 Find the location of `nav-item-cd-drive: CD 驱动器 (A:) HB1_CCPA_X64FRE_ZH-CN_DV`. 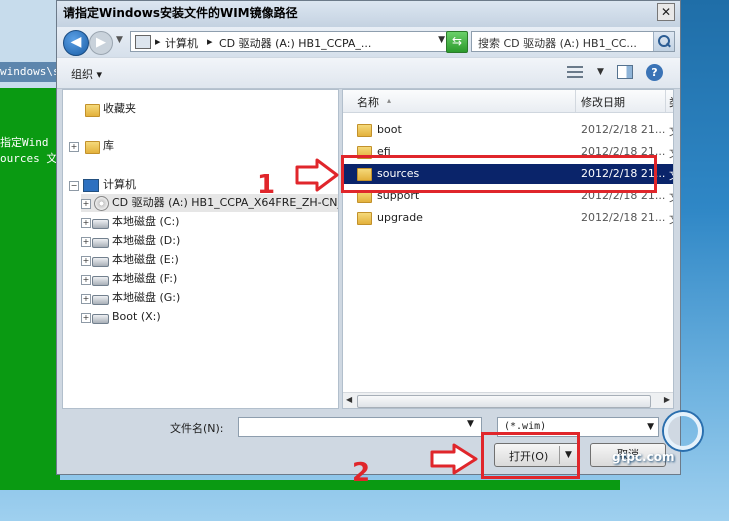

nav-item-cd-drive: CD 驱动器 (A:) HB1_CCPA_X64FRE_ZH-CN_DV is located at coordinates (225, 203).